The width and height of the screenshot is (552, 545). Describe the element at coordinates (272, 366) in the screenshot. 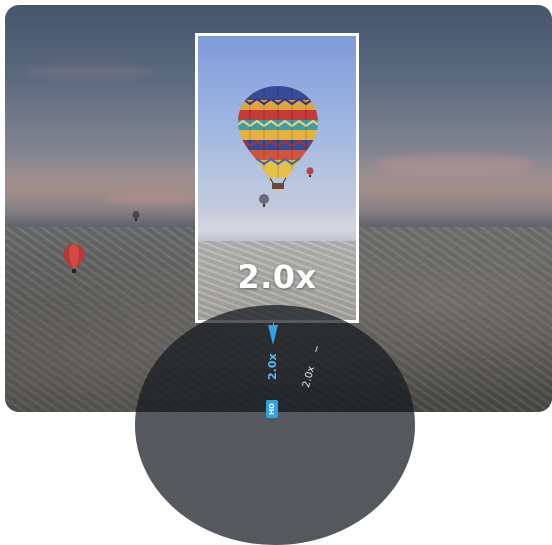

I see `current-zoom-value: 2.0x` at that location.